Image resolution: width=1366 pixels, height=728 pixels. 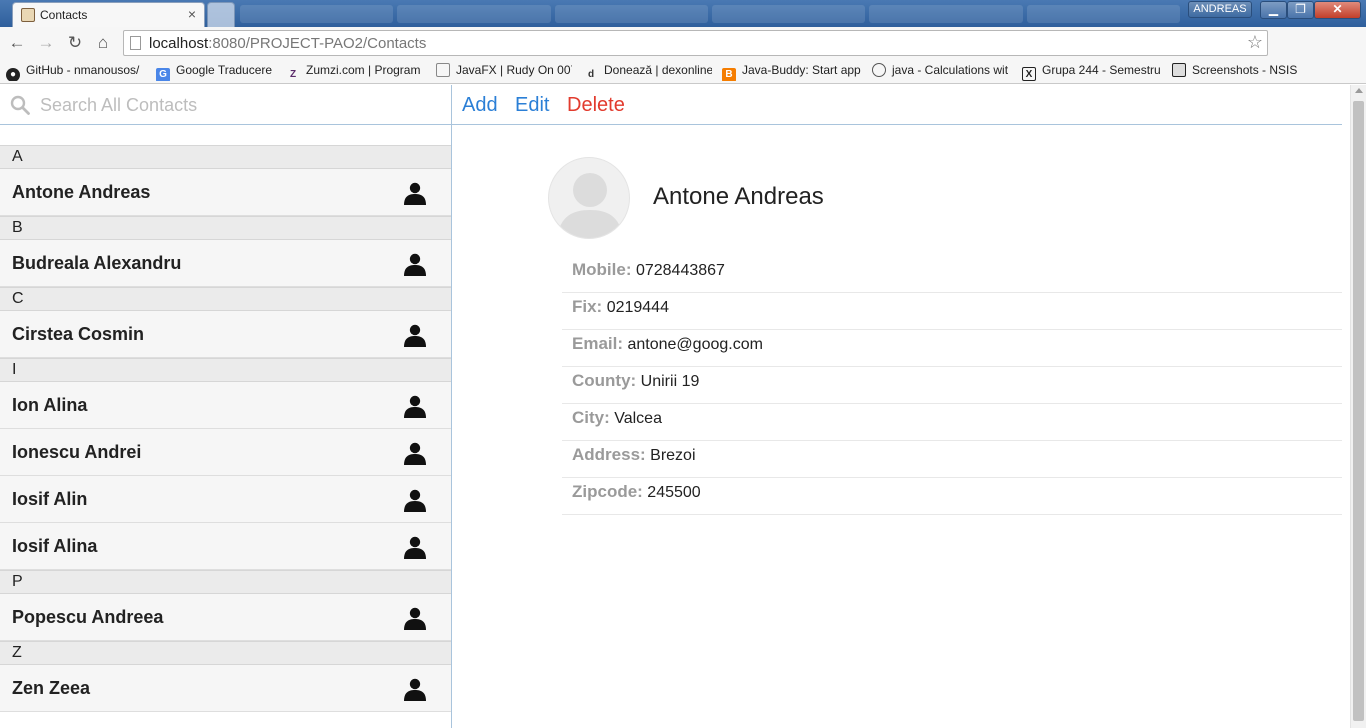 I want to click on field-zipcode: Zipcode: 245500, so click(x=952, y=496).